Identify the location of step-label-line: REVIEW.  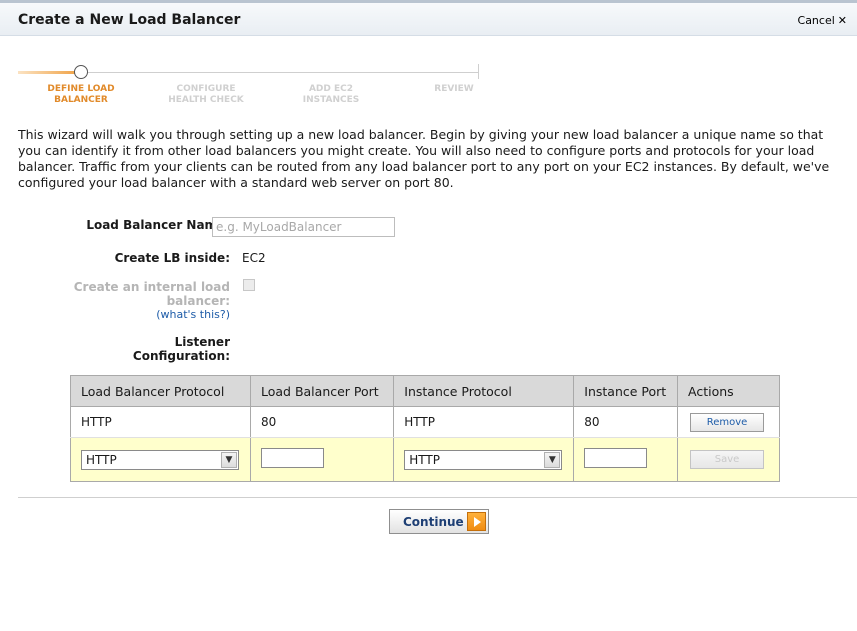
(454, 89).